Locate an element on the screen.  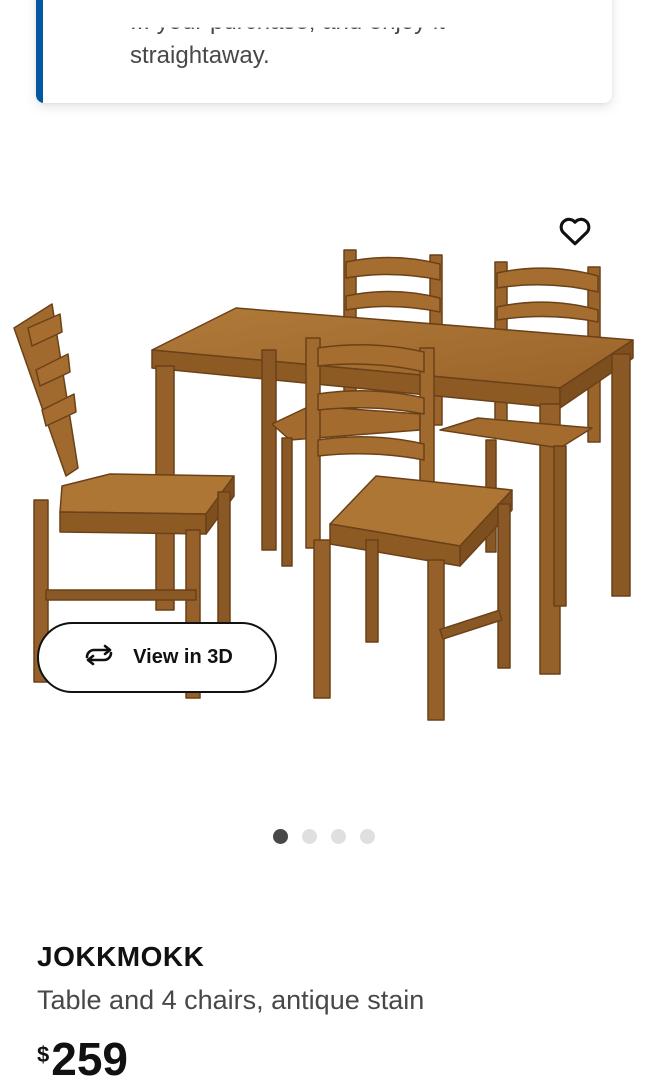
price-amount: 259 is located at coordinates (89, 1056).